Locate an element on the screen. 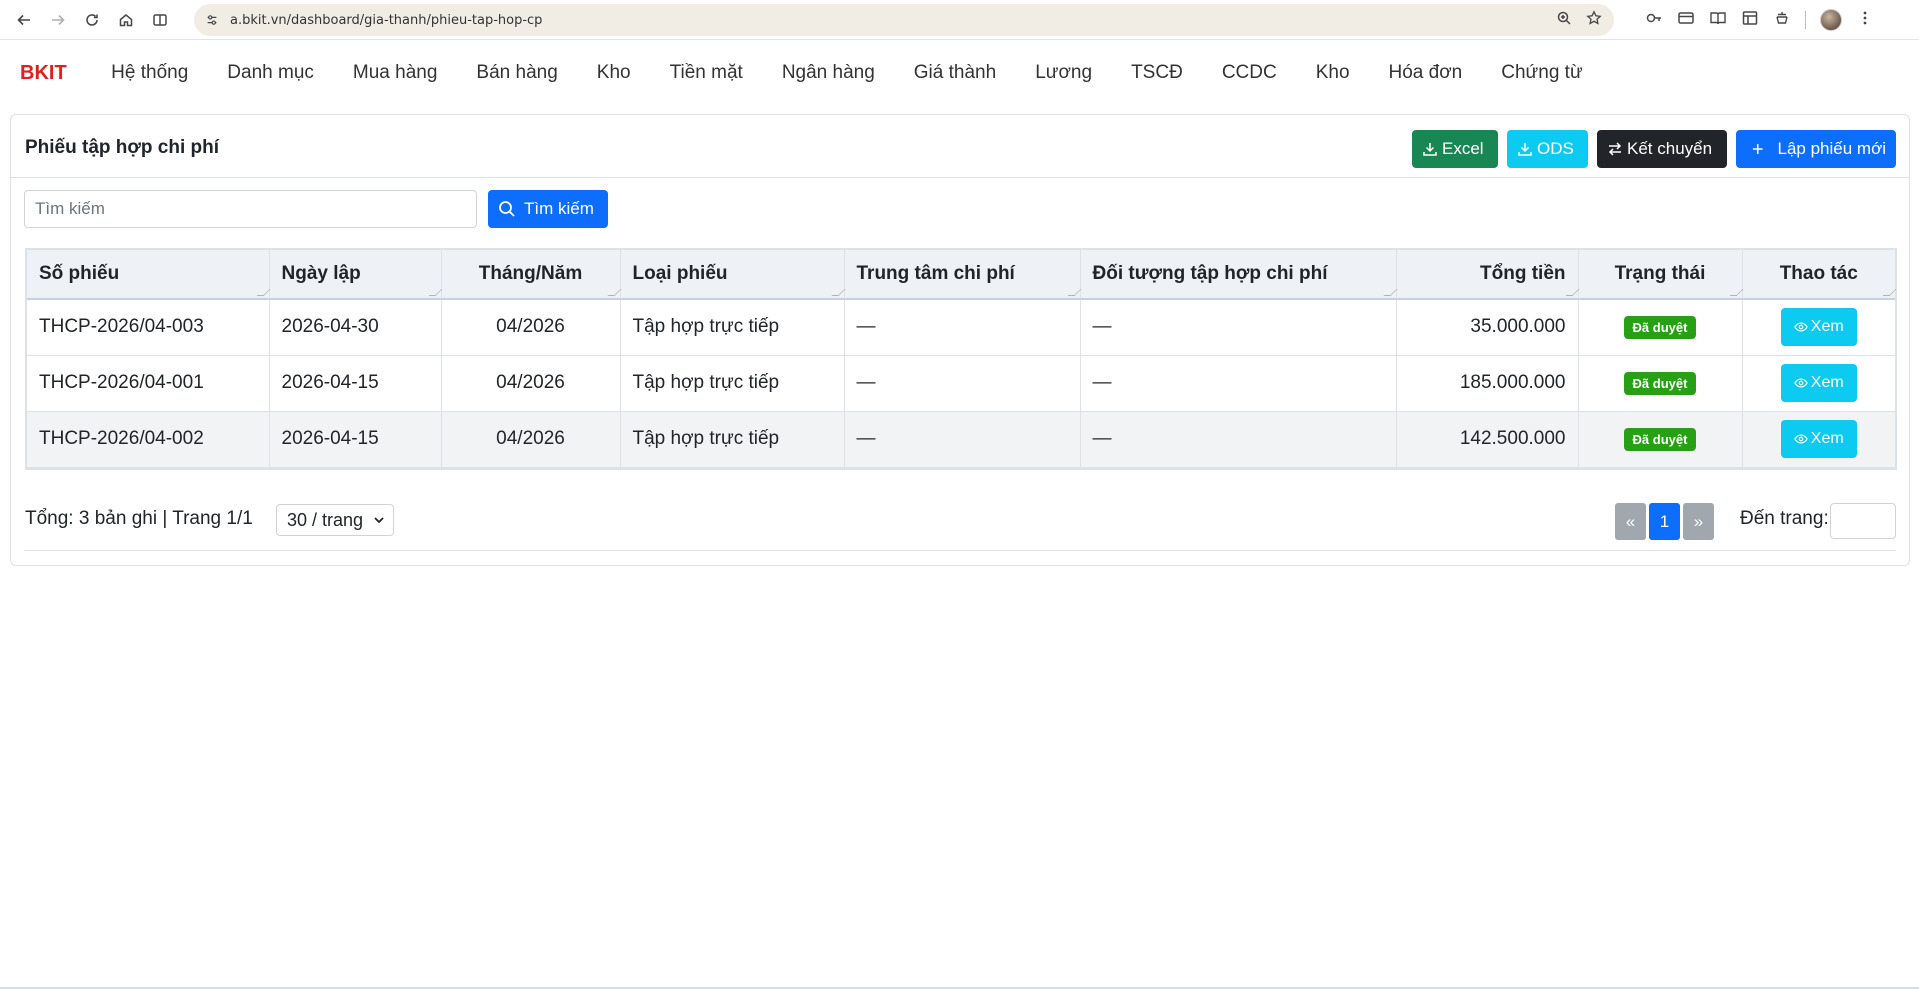  brand-logo: BKIT is located at coordinates (43, 73).